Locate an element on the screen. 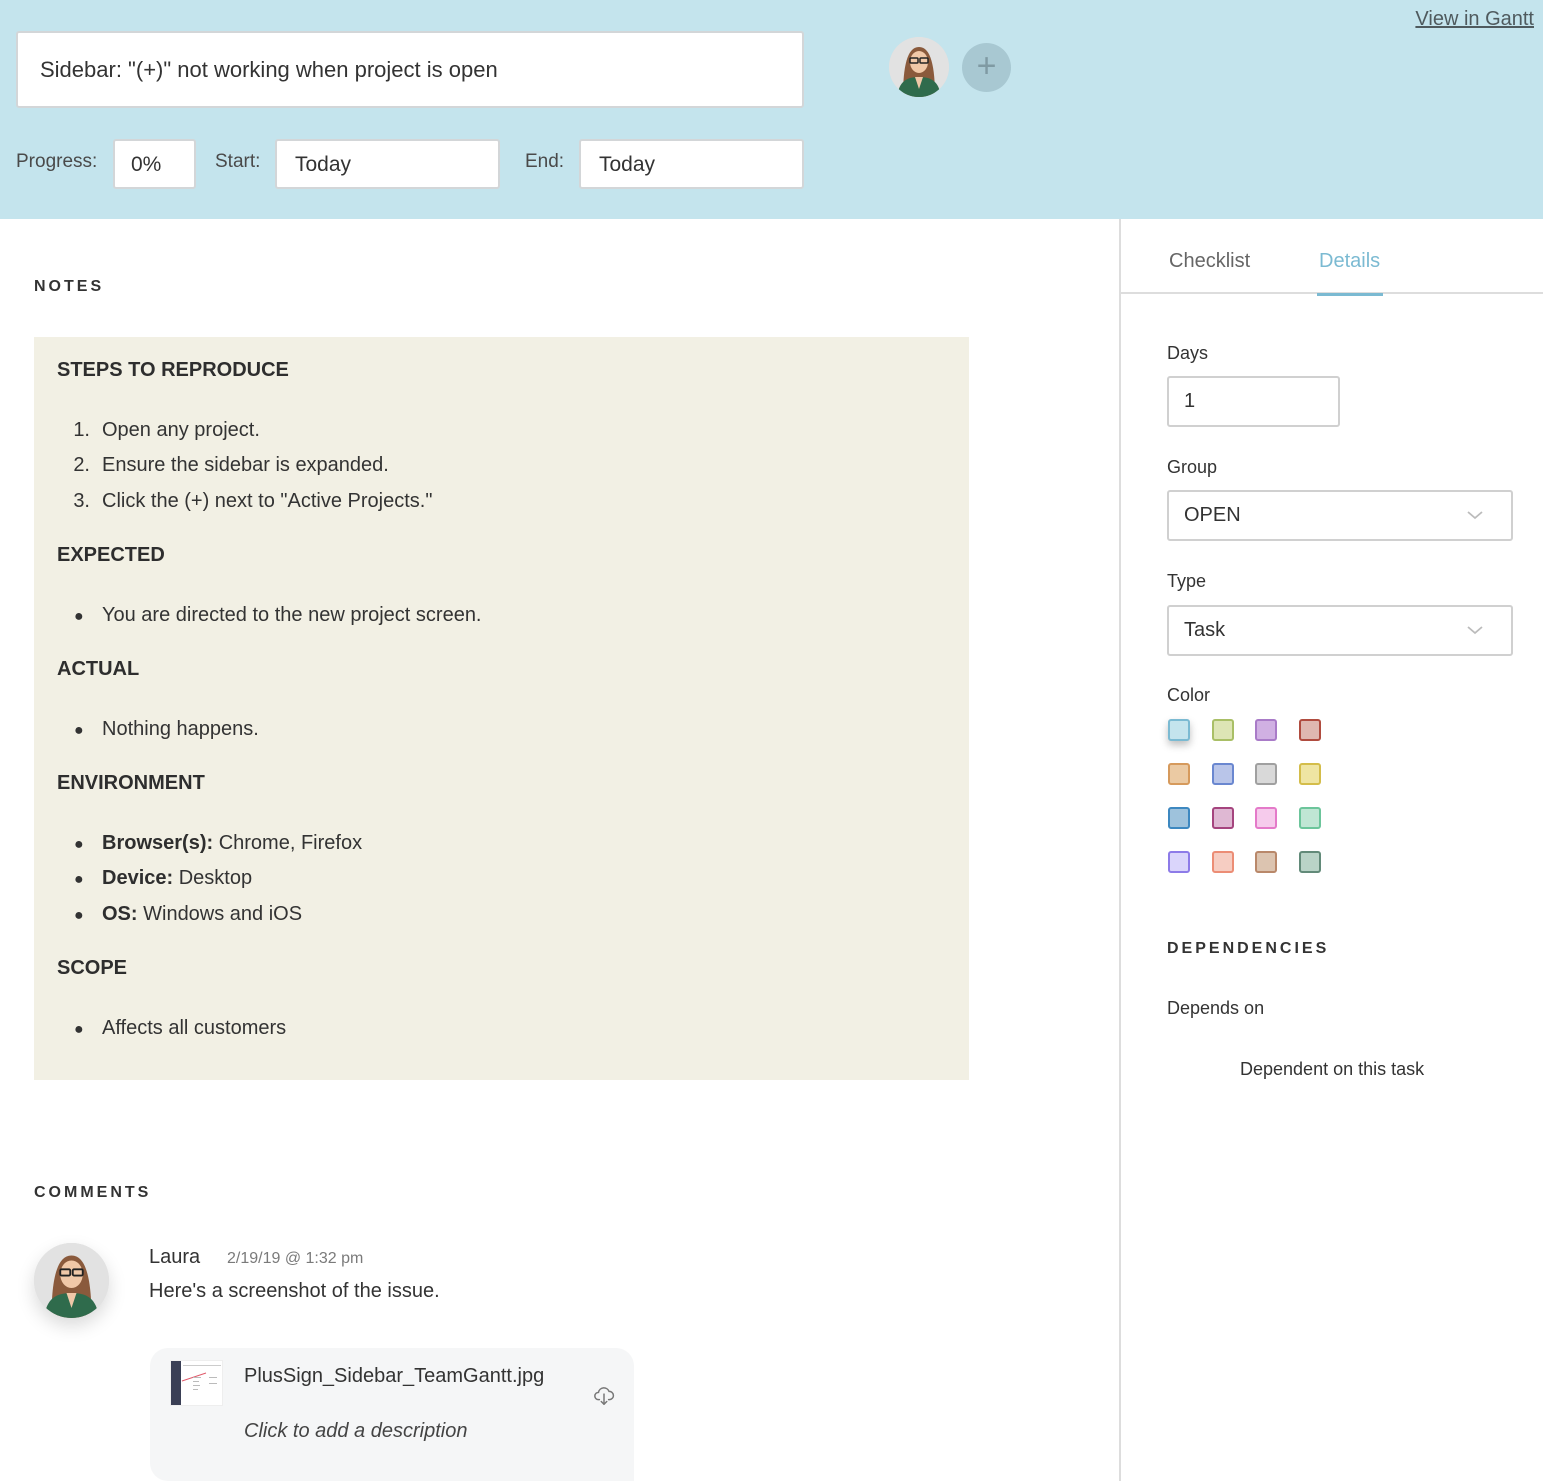  depends-on-link: Depends on is located at coordinates (1215, 1008).